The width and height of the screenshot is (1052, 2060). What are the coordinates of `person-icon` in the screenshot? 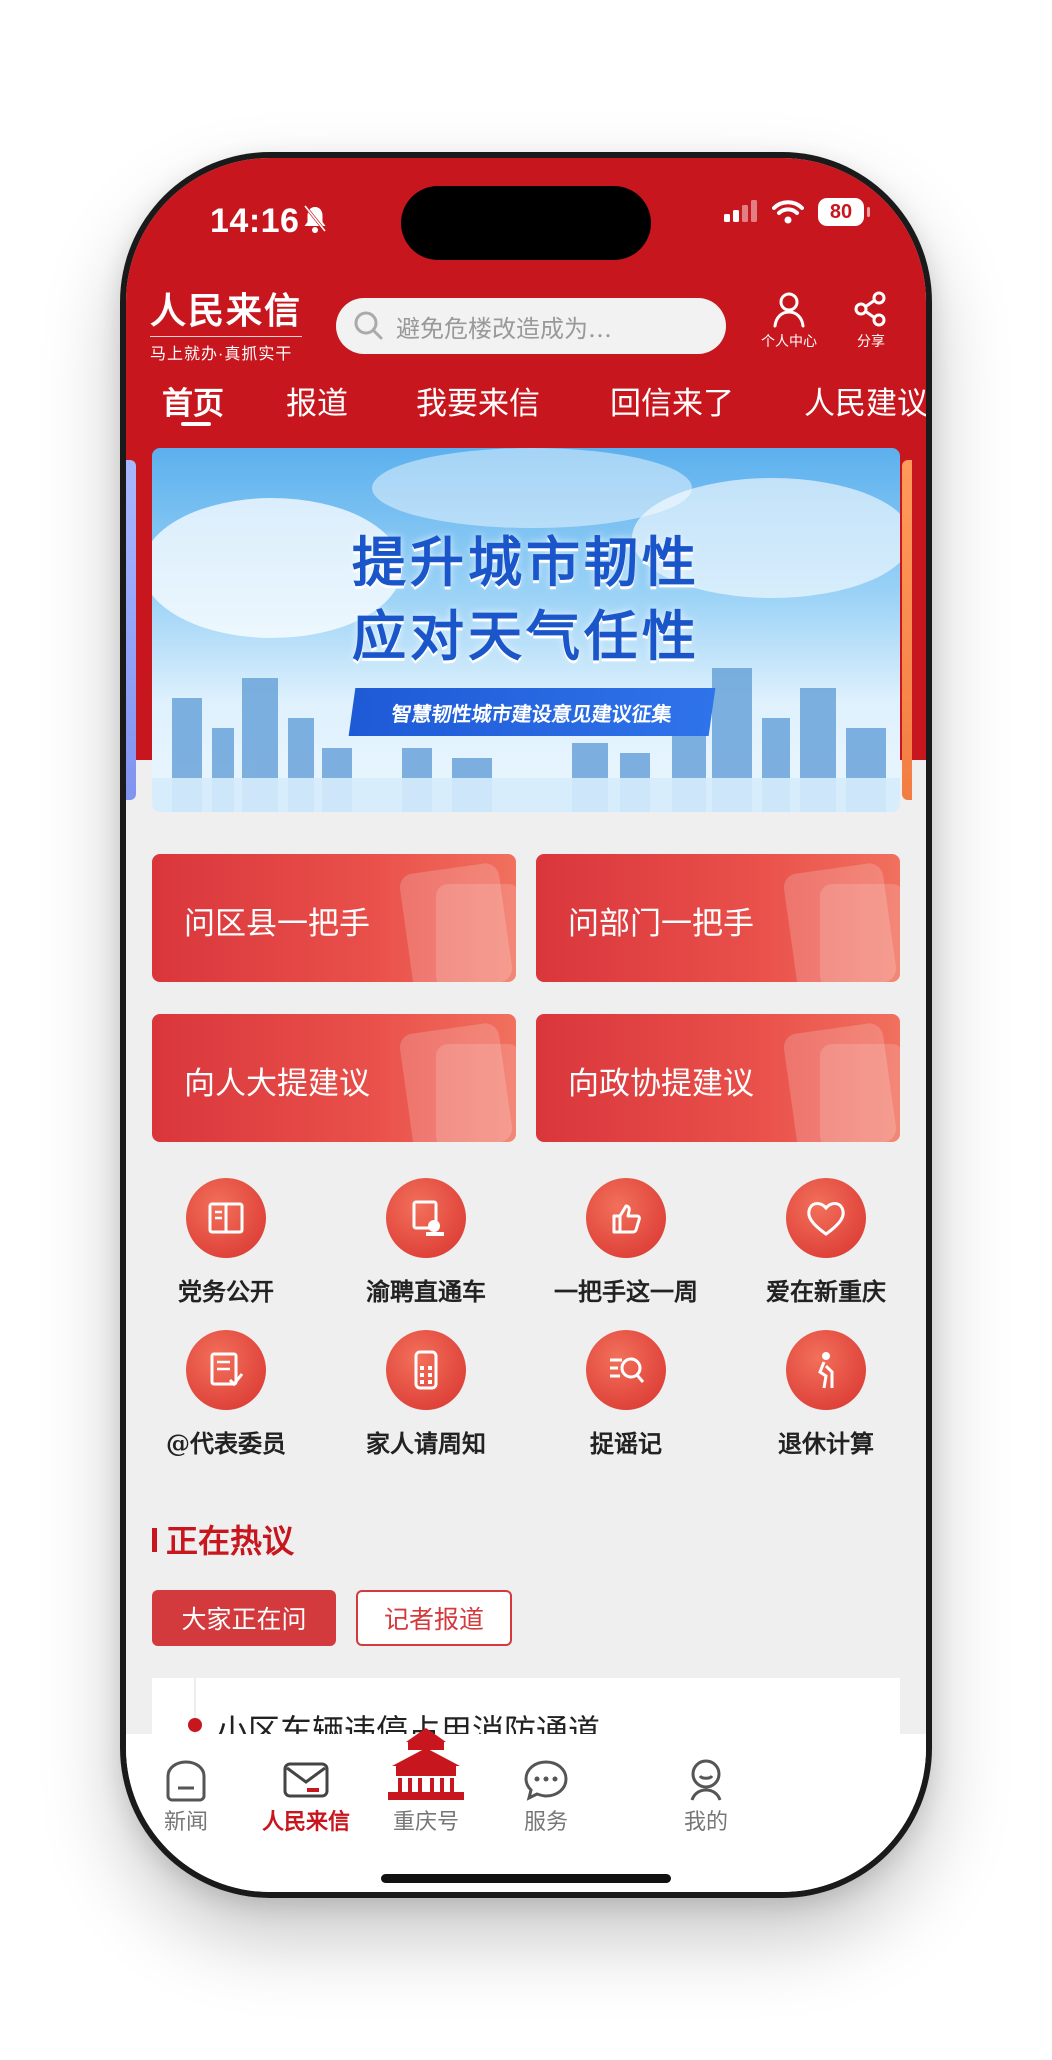 It's located at (789, 310).